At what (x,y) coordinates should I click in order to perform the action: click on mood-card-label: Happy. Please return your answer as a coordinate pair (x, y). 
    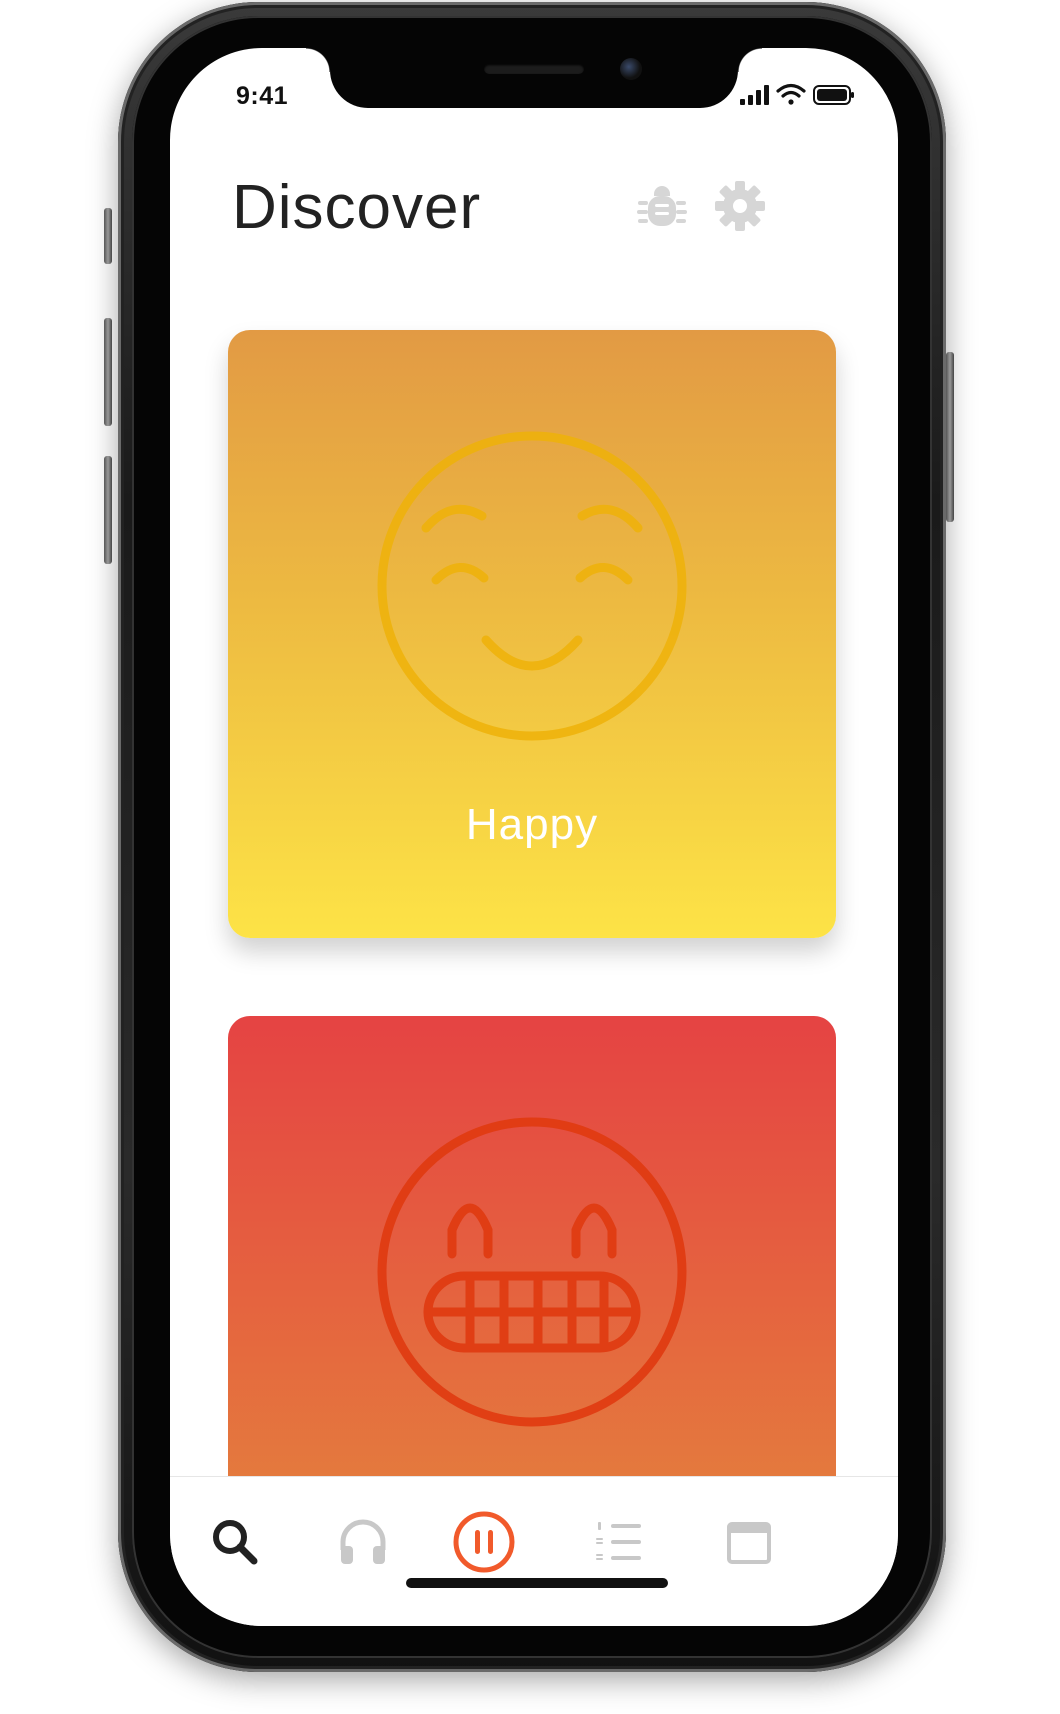
    Looking at the image, I should click on (532, 824).